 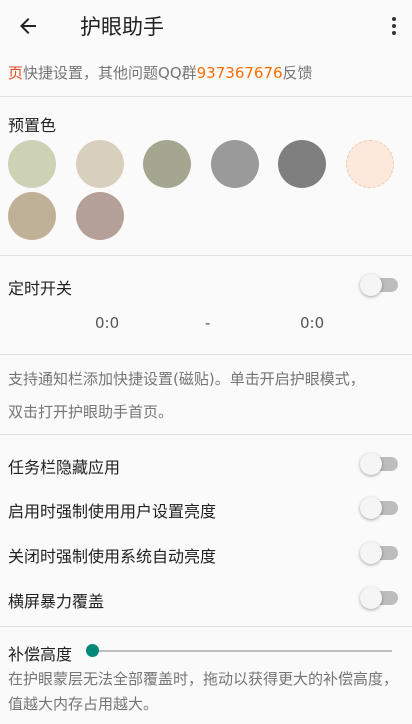 I want to click on toggle-label-landscape-overlay: 横屏暴力覆盖, so click(x=56, y=601).